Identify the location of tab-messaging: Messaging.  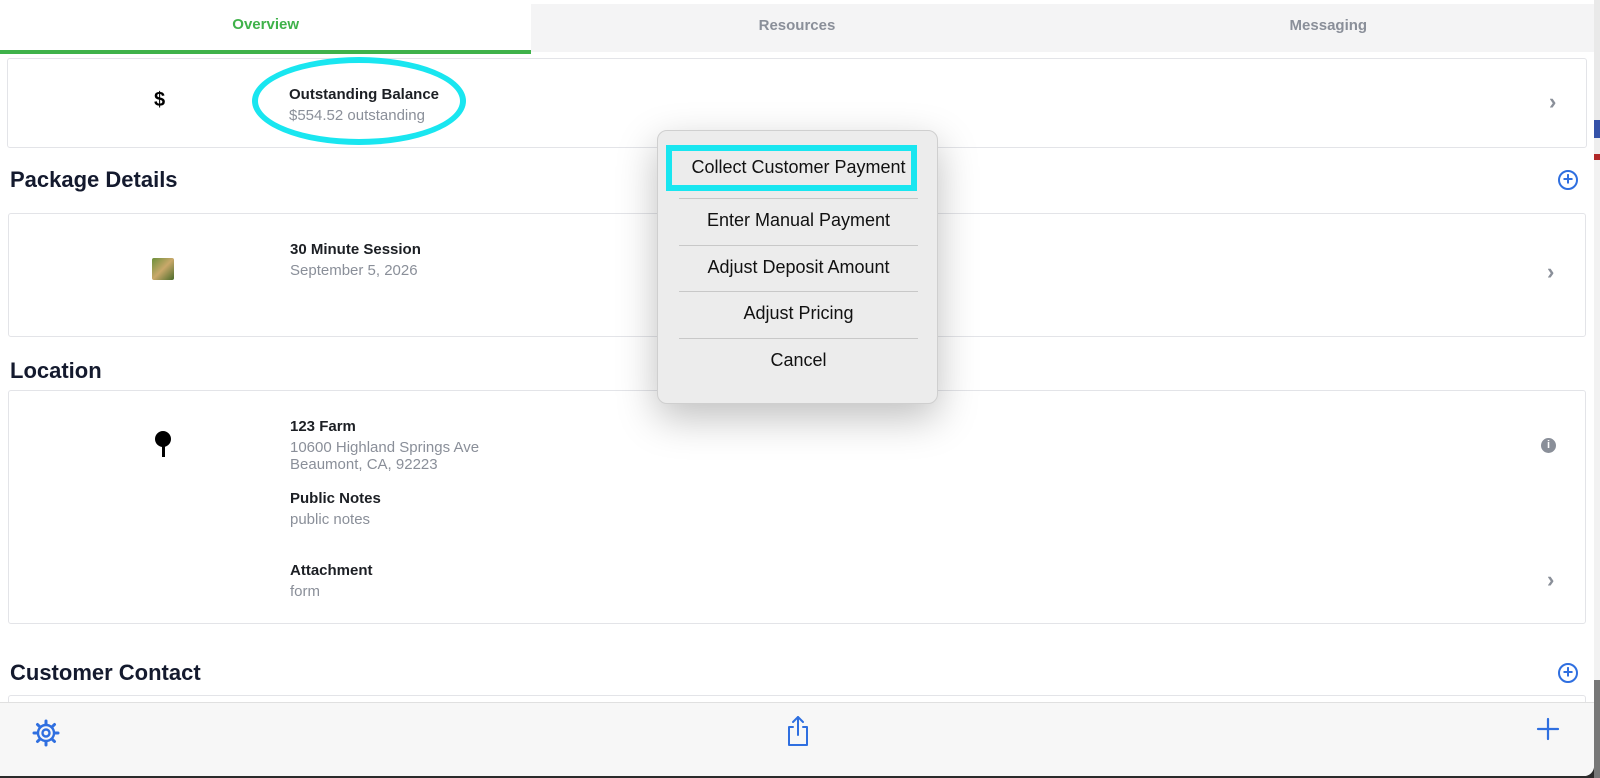
(1328, 28).